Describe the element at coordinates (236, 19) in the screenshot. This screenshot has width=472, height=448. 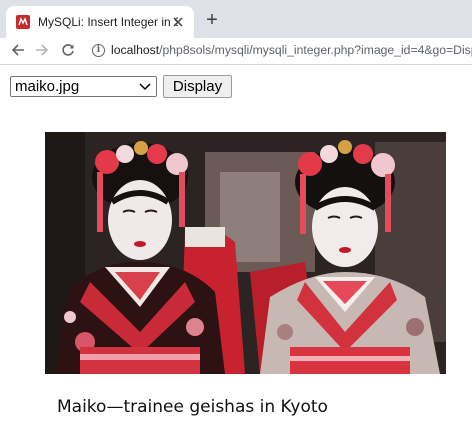
I see `tab-strip: MySQLi: Insert Integer in SQL +` at that location.